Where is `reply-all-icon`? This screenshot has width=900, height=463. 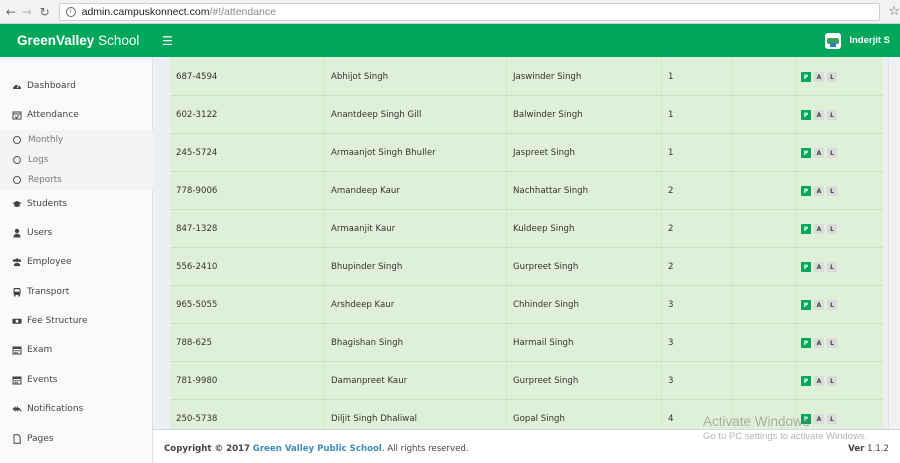 reply-all-icon is located at coordinates (17, 409).